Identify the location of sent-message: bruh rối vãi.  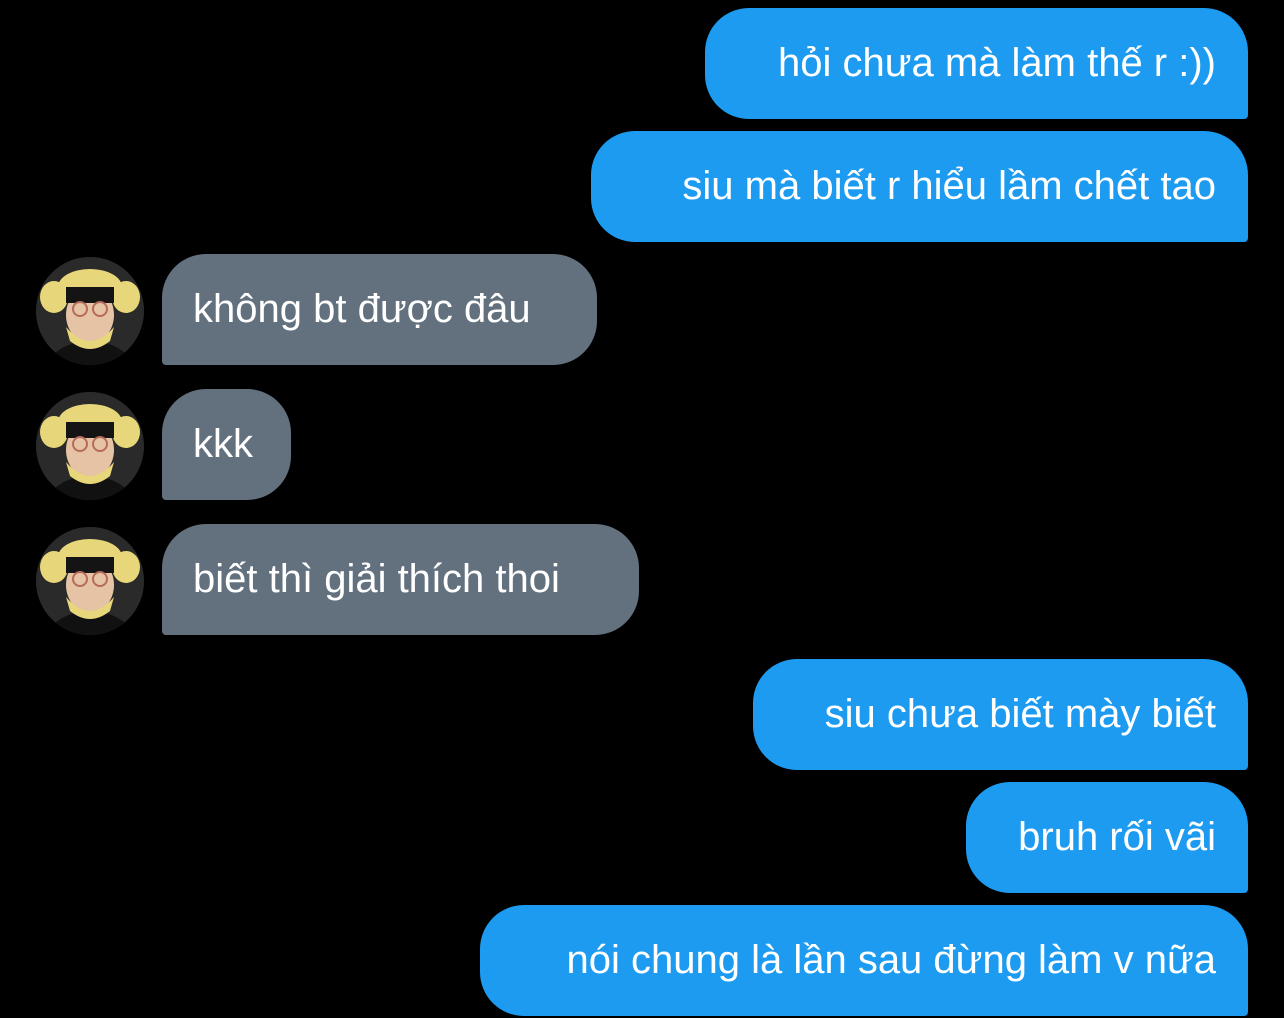
(1107, 837).